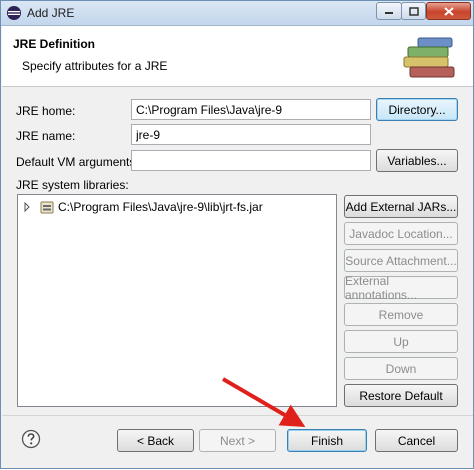  Describe the element at coordinates (46, 136) in the screenshot. I see `jre-name-label: JRE name:` at that location.